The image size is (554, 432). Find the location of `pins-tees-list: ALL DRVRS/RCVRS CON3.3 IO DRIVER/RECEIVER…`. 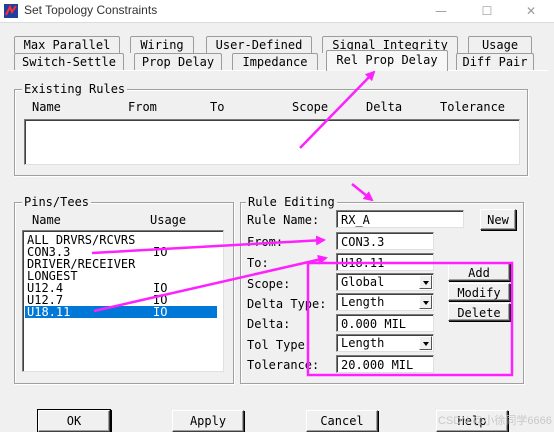

pins-tees-list: ALL DRVRS/RCVRS CON3.3 IO DRIVER/RECEIVER… is located at coordinates (123, 301).